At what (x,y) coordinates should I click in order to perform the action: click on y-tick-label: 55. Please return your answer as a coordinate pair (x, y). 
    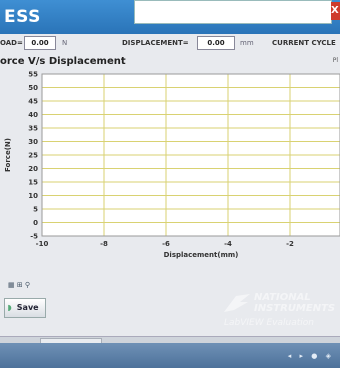
    Looking at the image, I should click on (33, 75).